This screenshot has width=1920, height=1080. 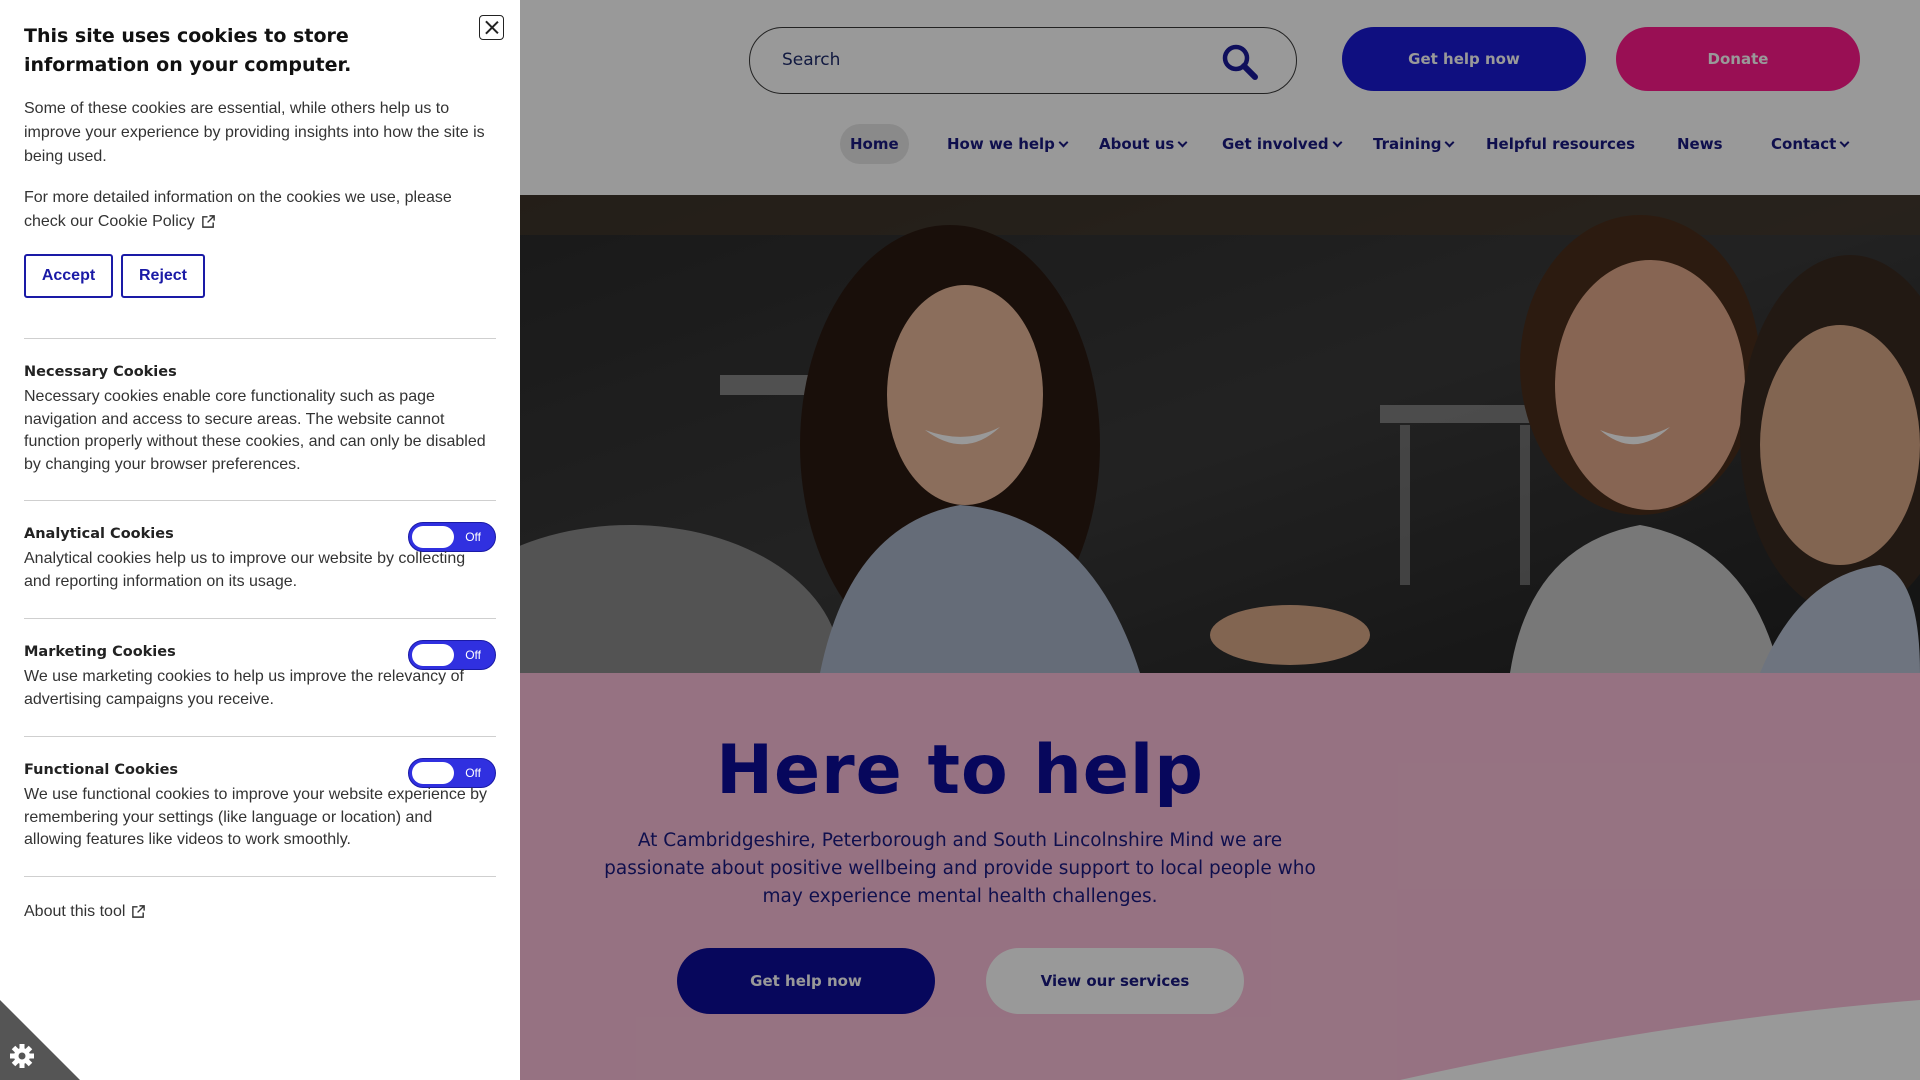 I want to click on analytical-cookies-title: Analytical Cookies, so click(x=99, y=534).